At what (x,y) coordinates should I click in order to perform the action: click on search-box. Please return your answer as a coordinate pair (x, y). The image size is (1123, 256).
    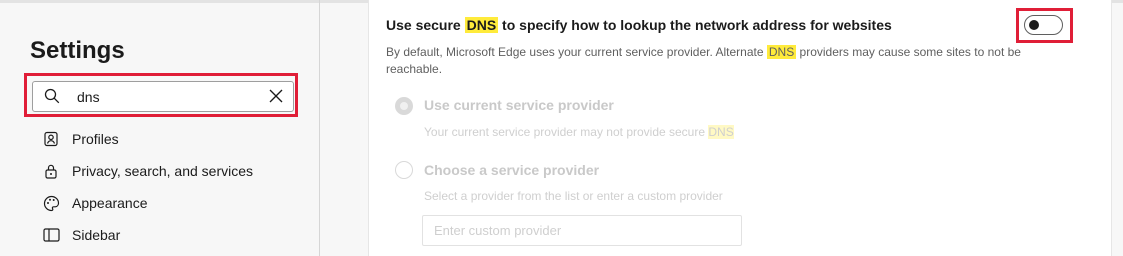
    Looking at the image, I should click on (163, 96).